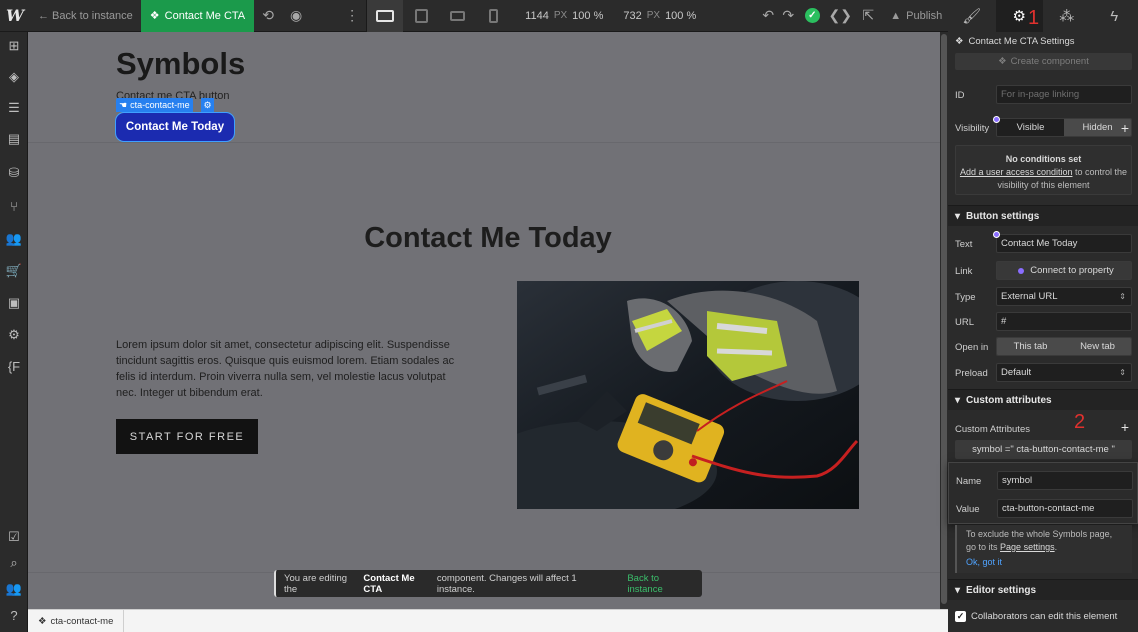 Image resolution: width=1138 pixels, height=632 pixels. I want to click on cta-contact-me-button: Contact Me Today, so click(175, 127).